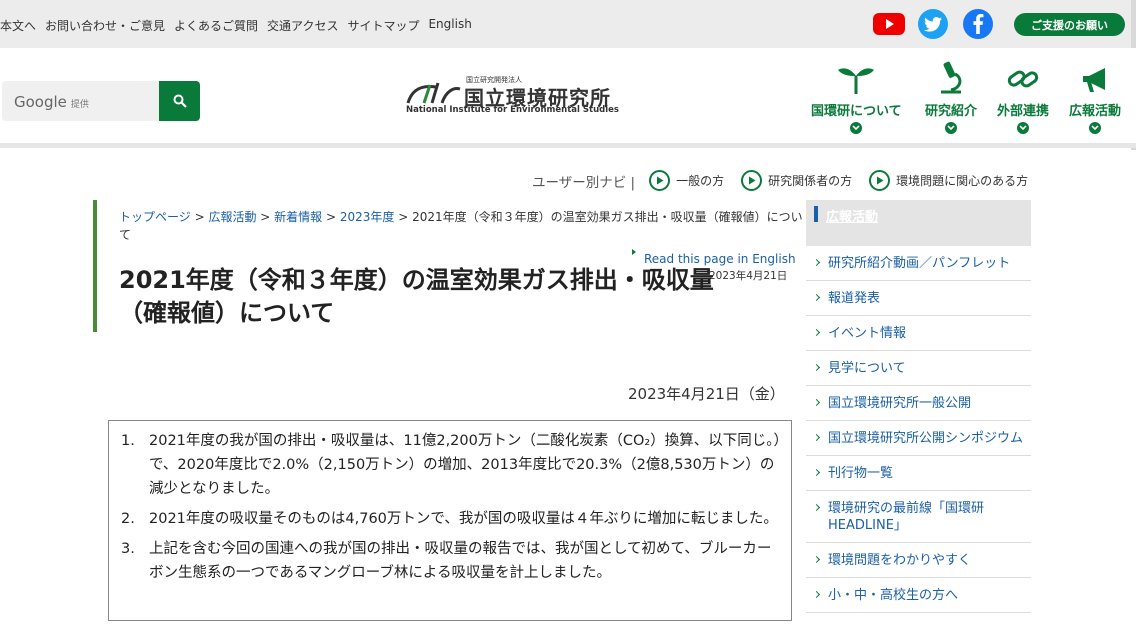 The width and height of the screenshot is (1136, 643). Describe the element at coordinates (918, 368) in the screenshot. I see `side-item-tours: 見学について` at that location.